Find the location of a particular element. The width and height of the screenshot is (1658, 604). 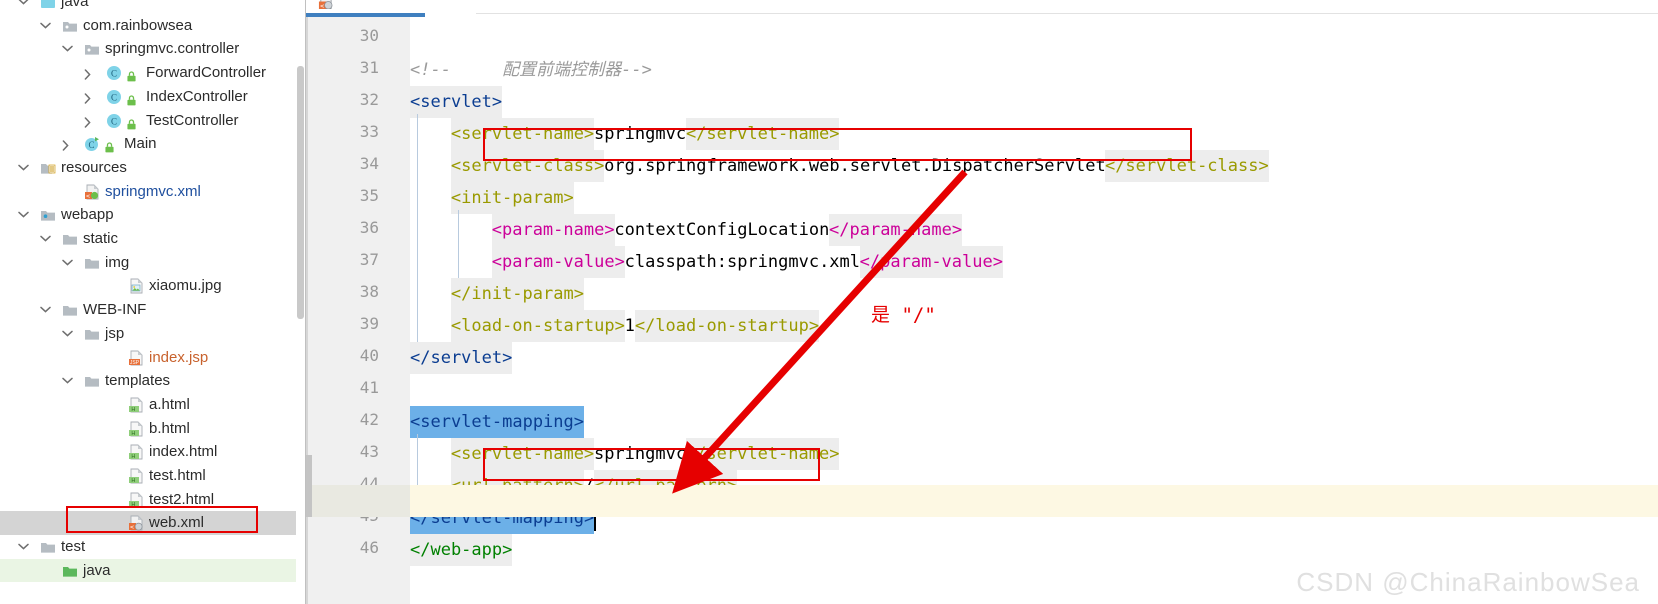

code-line: <load-on-startup> 1 </load-on-startup> is located at coordinates (1034, 326).